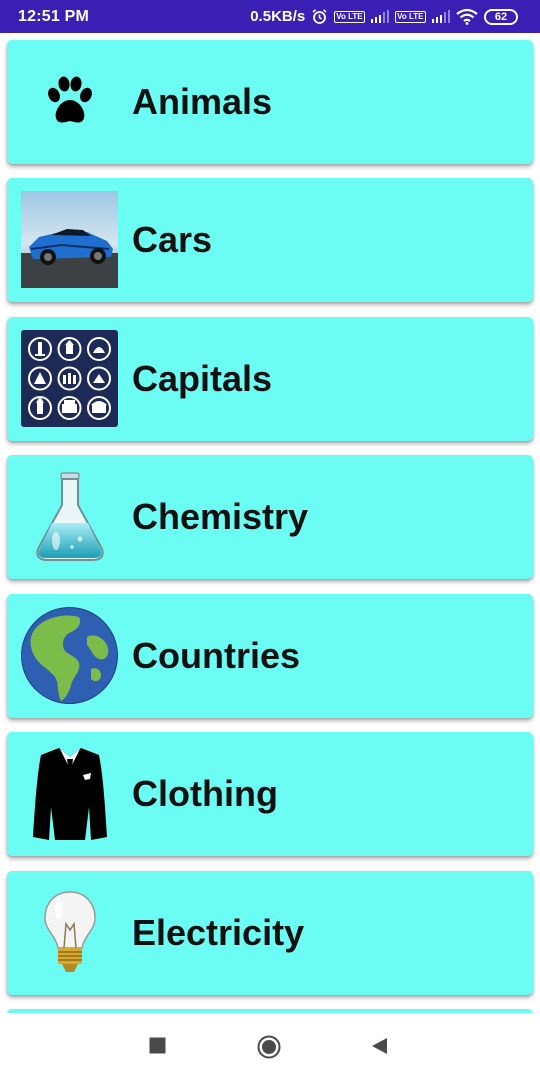 The height and width of the screenshot is (1080, 540). I want to click on home-circle-icon, so click(269, 1047).